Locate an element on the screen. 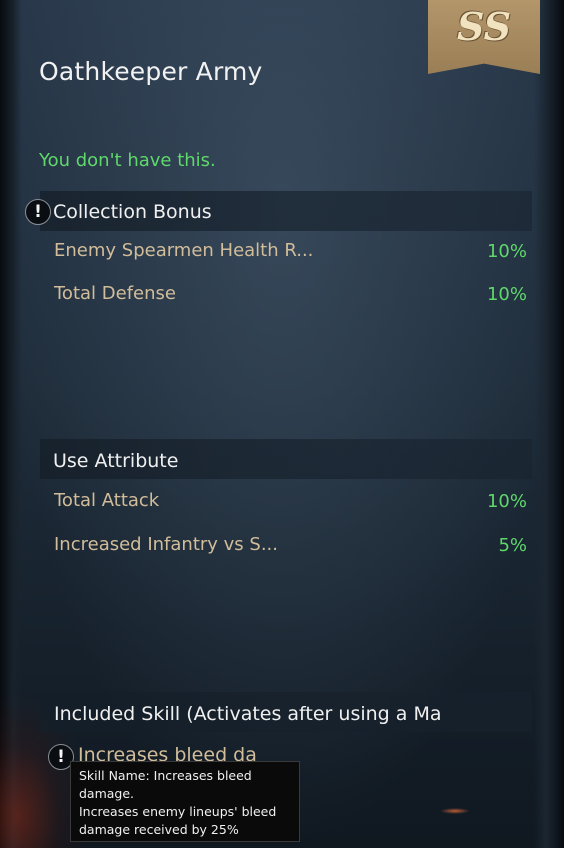  collection-bonus-row-2-value: 10% is located at coordinates (506, 294).